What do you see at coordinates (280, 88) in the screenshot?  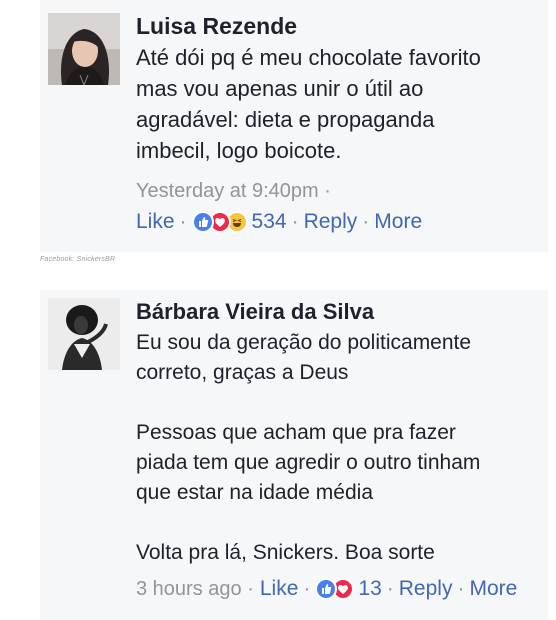 I see `comment-text-line: mas vou apenas unir o útil ao` at bounding box center [280, 88].